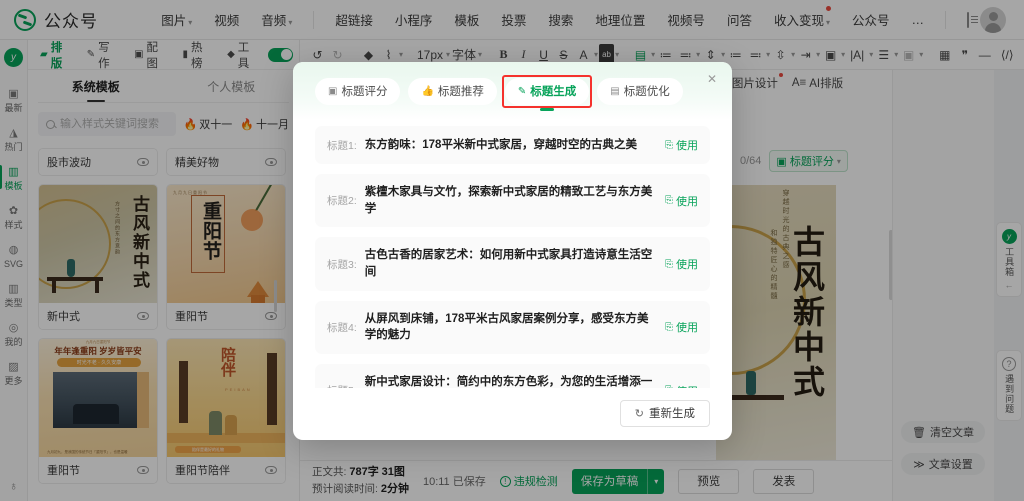  I want to click on list-item: 标题4: 从屏风到床铺，178平米古风家居案例分享，感受东方美学的魅力 ⎘ 使用, so click(512, 327).